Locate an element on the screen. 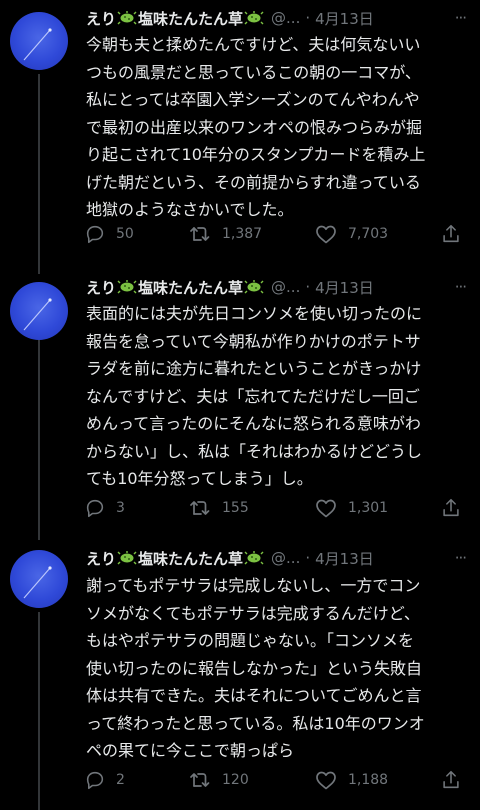 The image size is (480, 810). retweet-button: 1,387 is located at coordinates (225, 234).